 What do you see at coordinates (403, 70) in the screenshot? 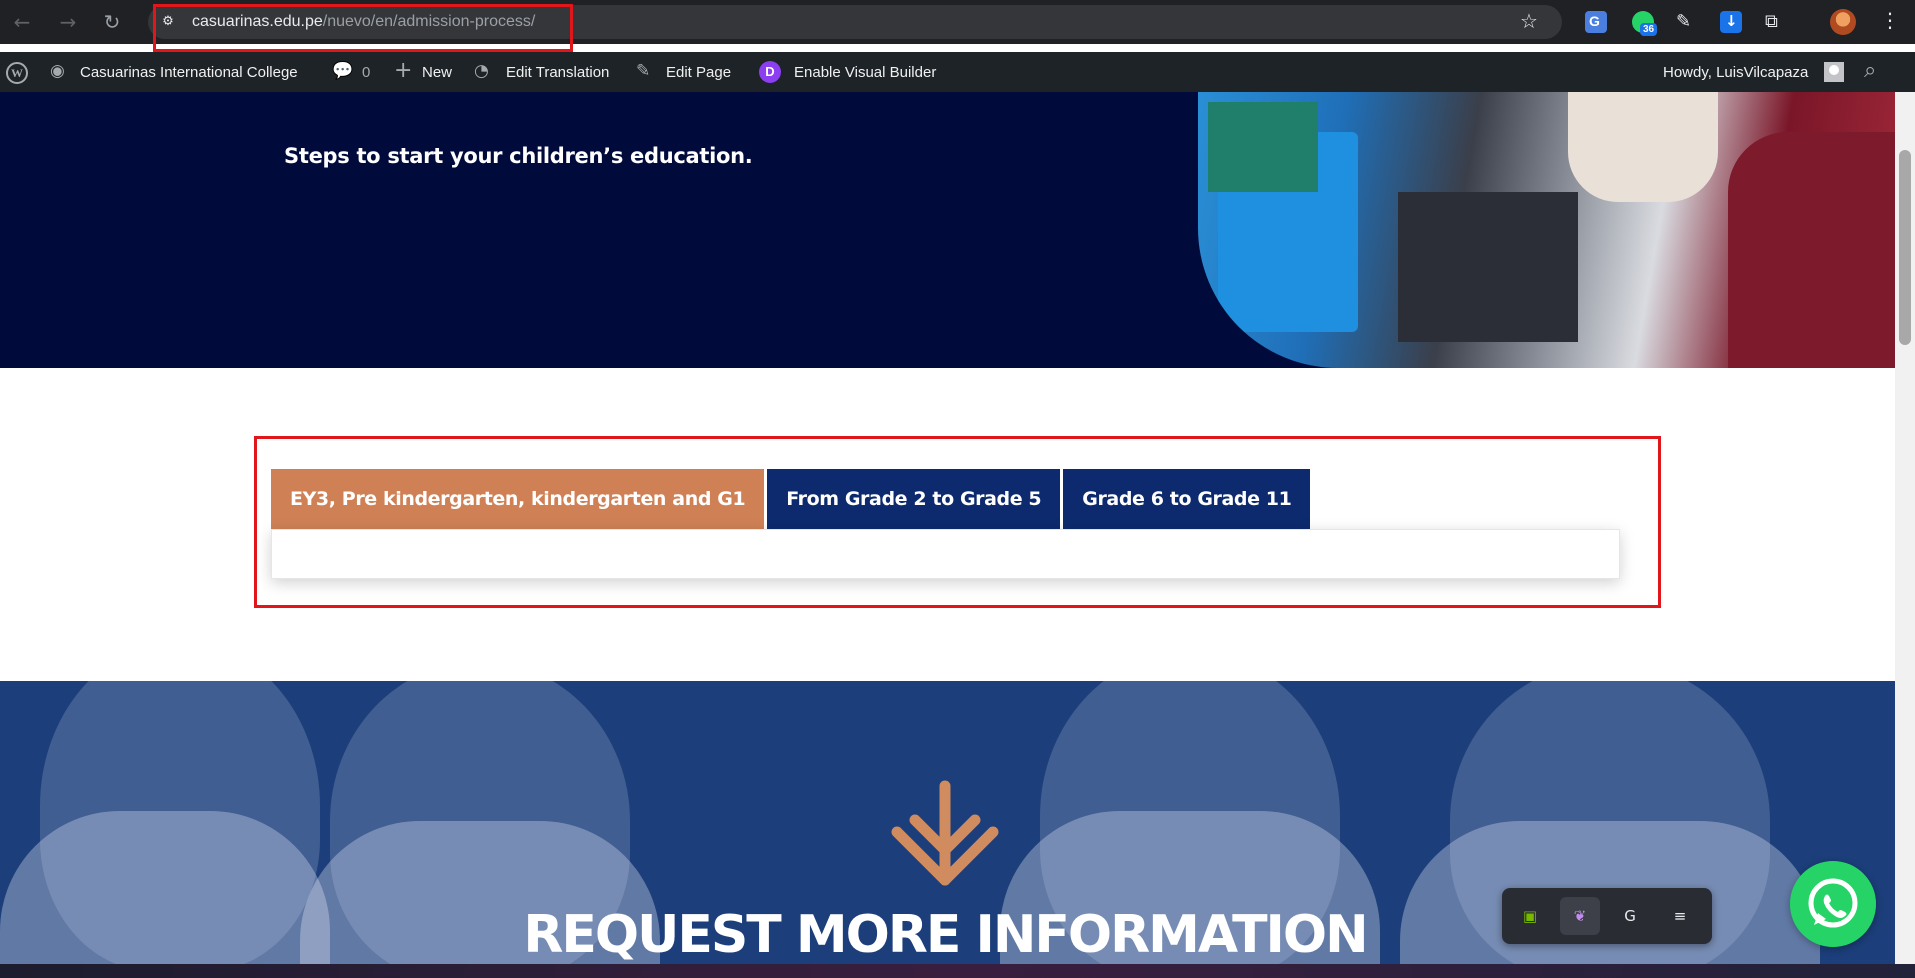
I see `plus-icon: +` at bounding box center [403, 70].